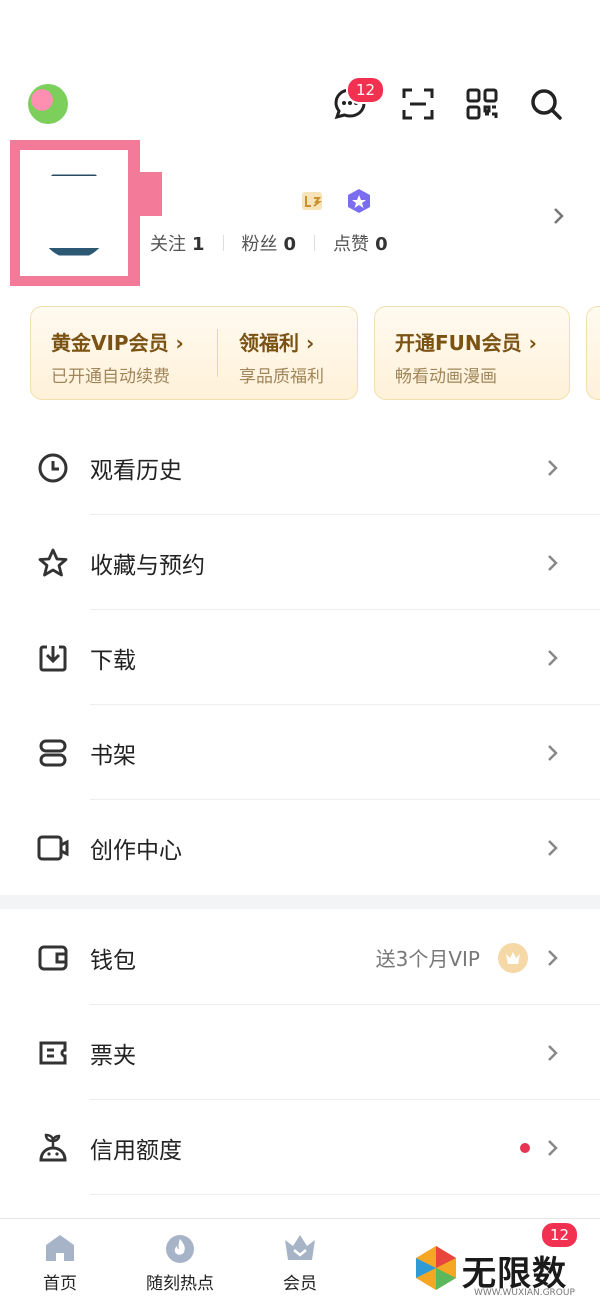  What do you see at coordinates (436, 1268) in the screenshot?
I see `watermark-logo-icon` at bounding box center [436, 1268].